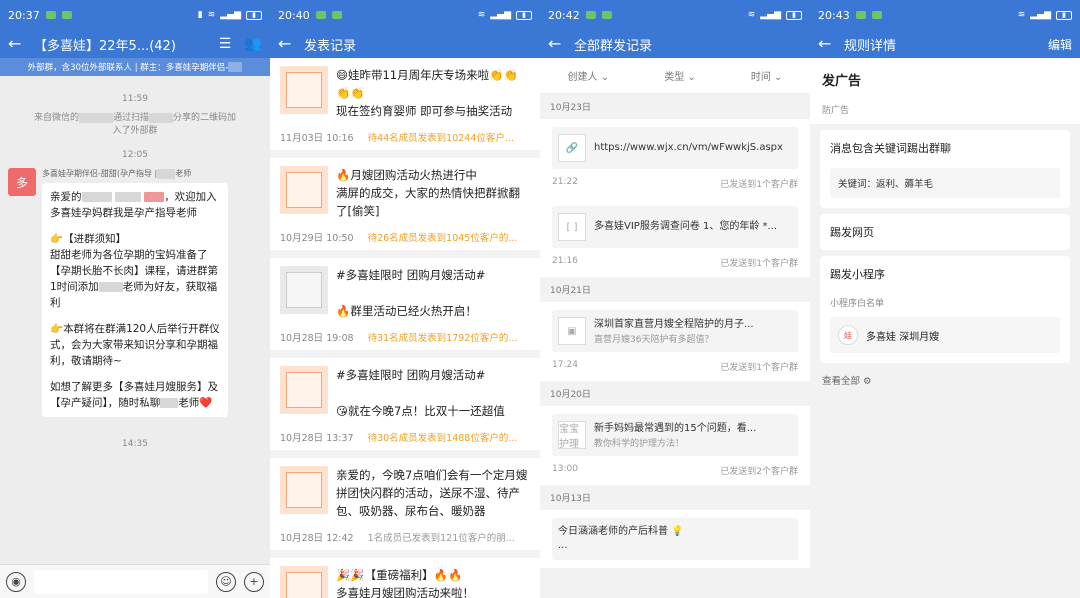 Image resolution: width=1080 pixels, height=598 pixels. Describe the element at coordinates (121, 581) in the screenshot. I see `message-input` at that location.